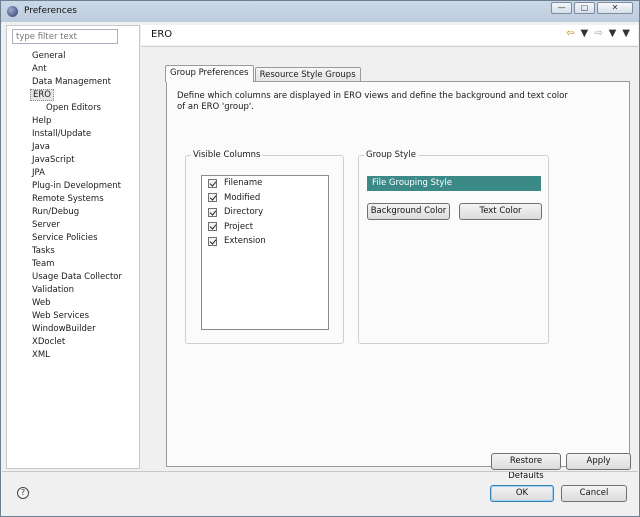 The width and height of the screenshot is (640, 517). I want to click on extension-checkbox, so click(212, 241).